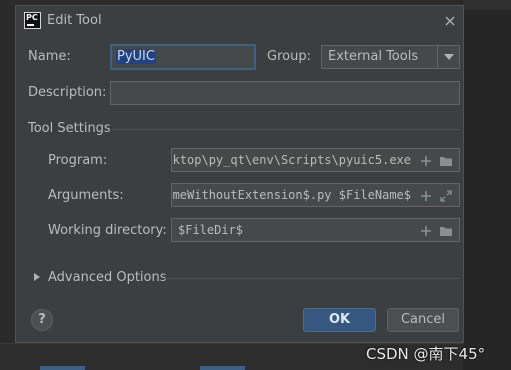 Image resolution: width=511 pixels, height=370 pixels. I want to click on triangle-right-icon, so click(37, 276).